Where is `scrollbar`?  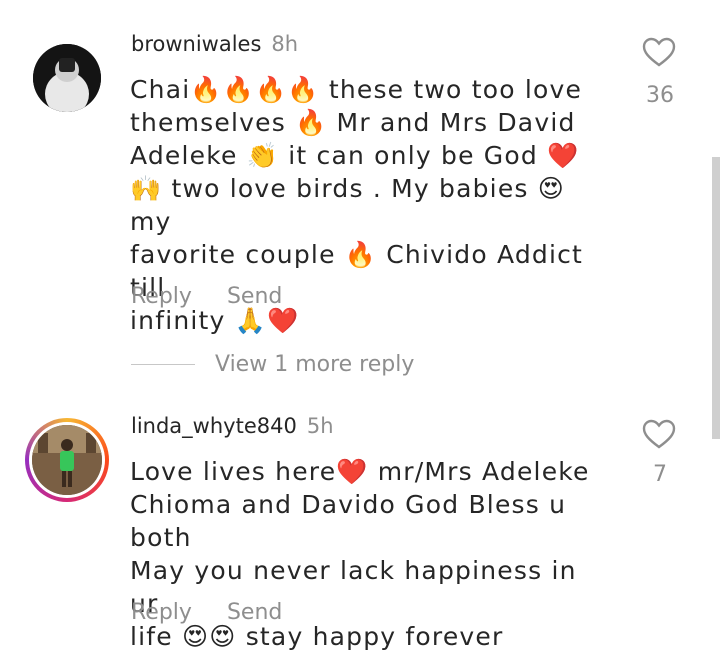
scrollbar is located at coordinates (716, 298).